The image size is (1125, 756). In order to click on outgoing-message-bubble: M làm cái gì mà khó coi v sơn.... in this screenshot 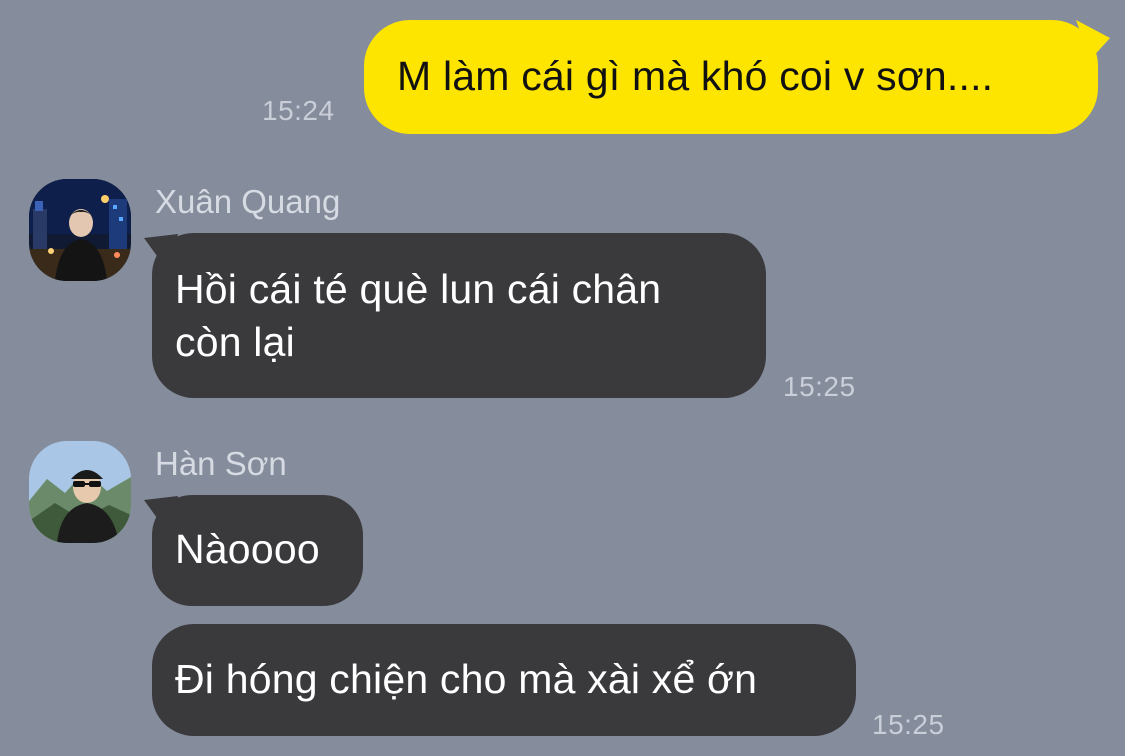, I will do `click(731, 77)`.